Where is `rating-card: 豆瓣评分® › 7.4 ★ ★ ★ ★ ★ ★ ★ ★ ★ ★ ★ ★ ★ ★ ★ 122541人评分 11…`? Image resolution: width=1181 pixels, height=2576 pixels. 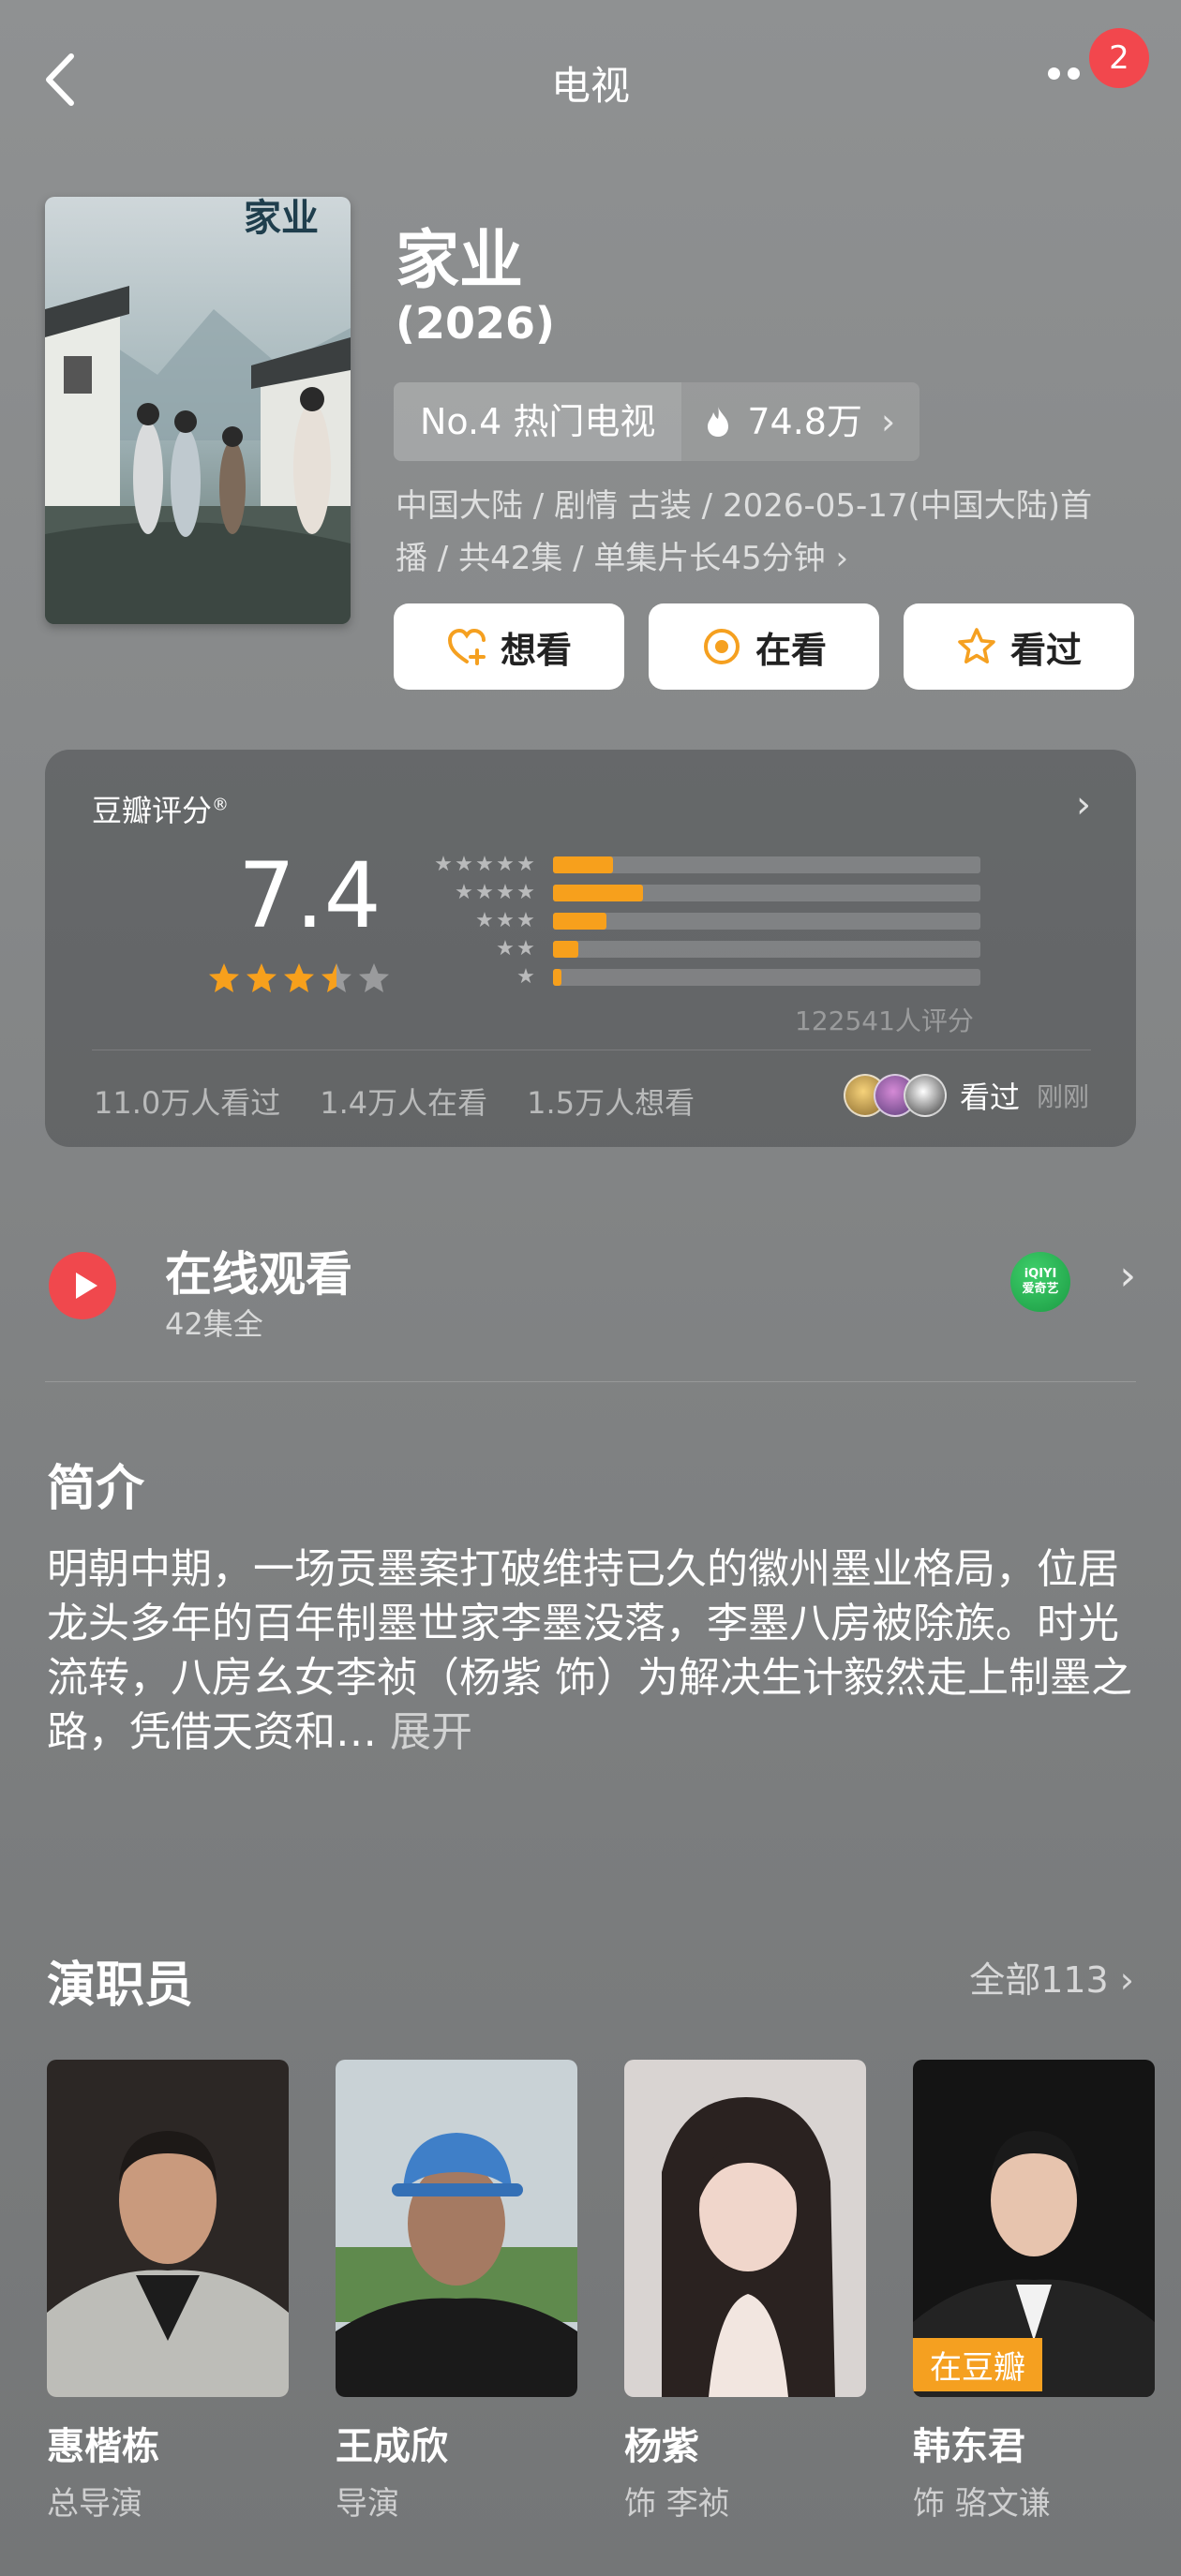 rating-card: 豆瓣评分® › 7.4 ★ ★ ★ ★ ★ ★ ★ ★ ★ ★ ★ ★ ★ ★ ★ 122541人评分 11… is located at coordinates (590, 948).